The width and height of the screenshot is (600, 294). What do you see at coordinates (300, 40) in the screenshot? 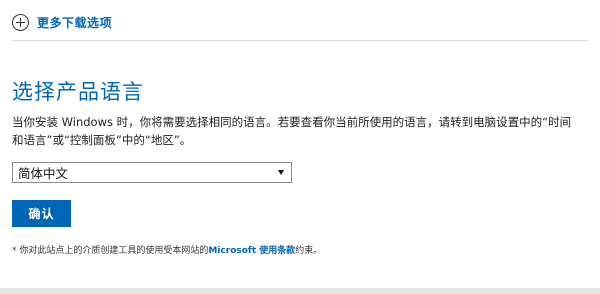
I see `divider` at bounding box center [300, 40].